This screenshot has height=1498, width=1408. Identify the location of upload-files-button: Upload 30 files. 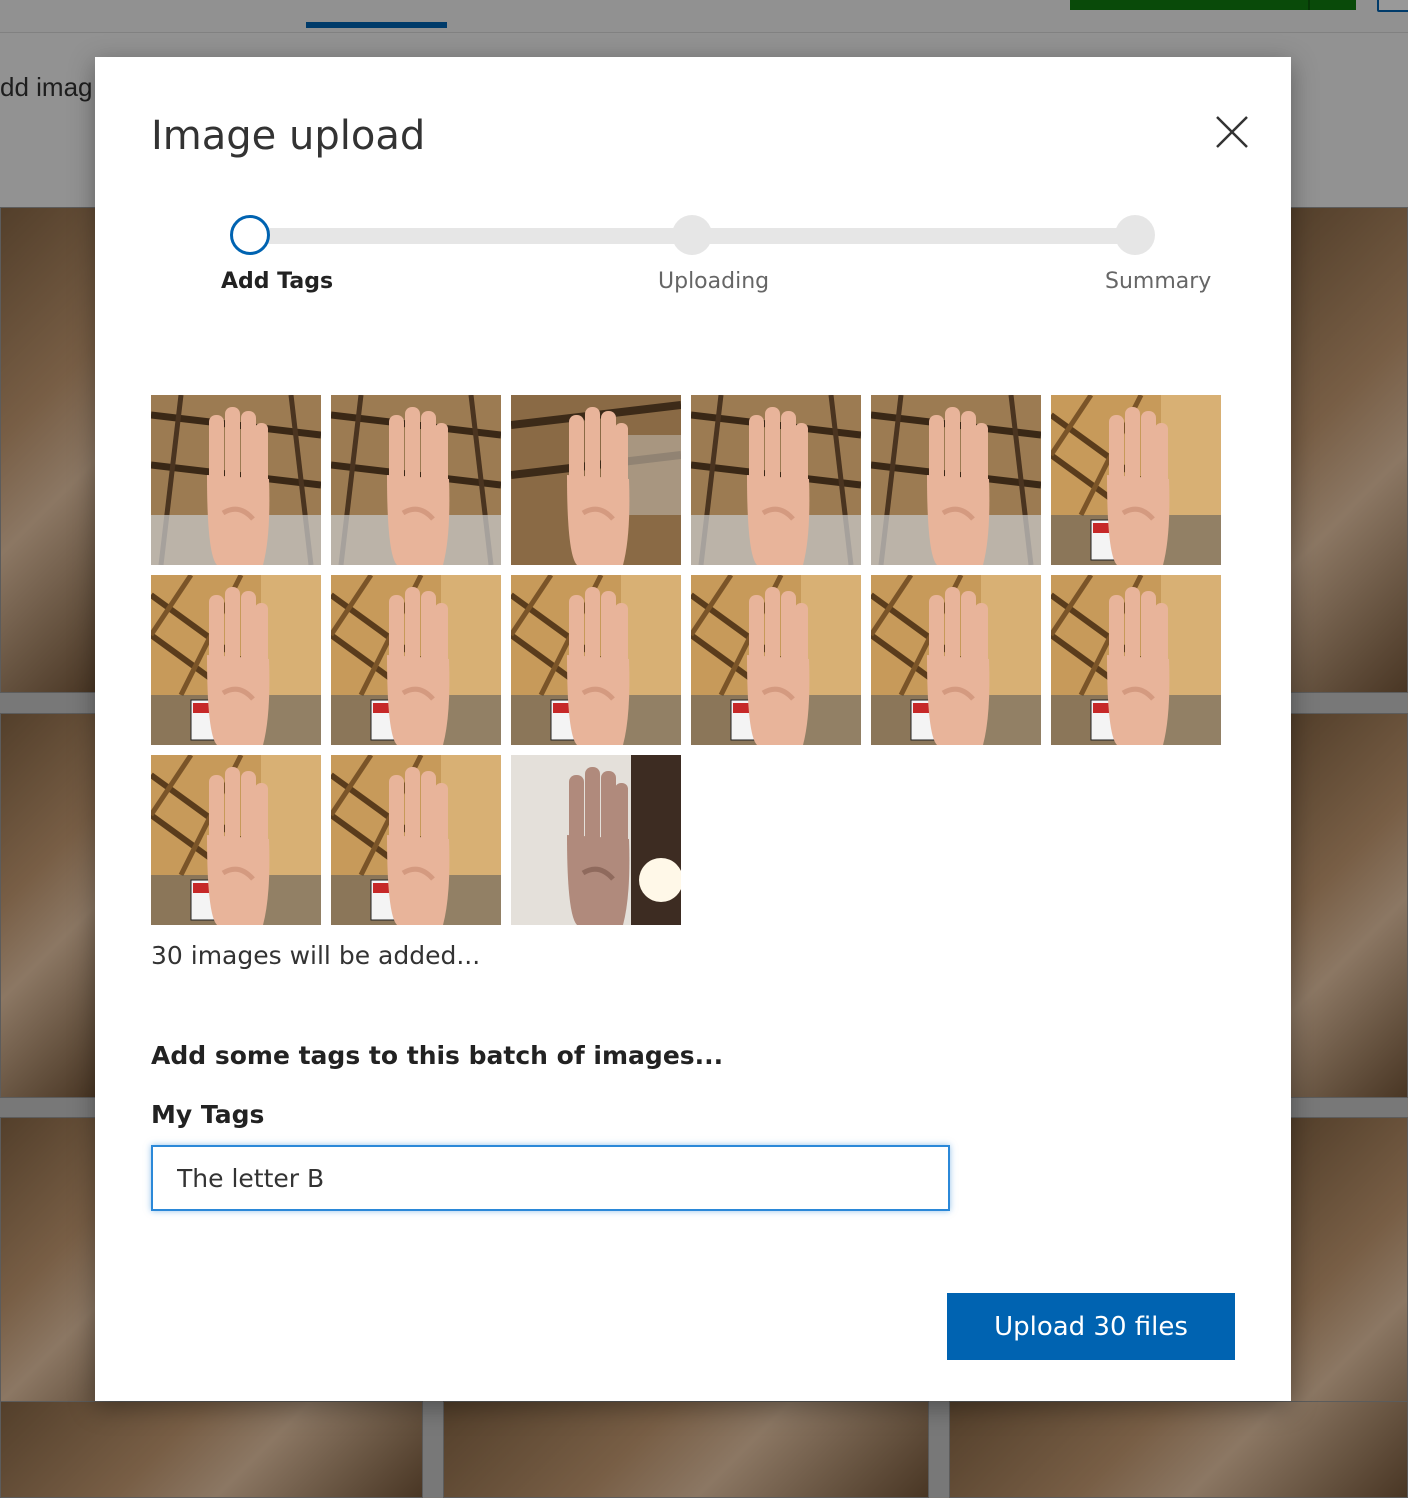
(1091, 1326).